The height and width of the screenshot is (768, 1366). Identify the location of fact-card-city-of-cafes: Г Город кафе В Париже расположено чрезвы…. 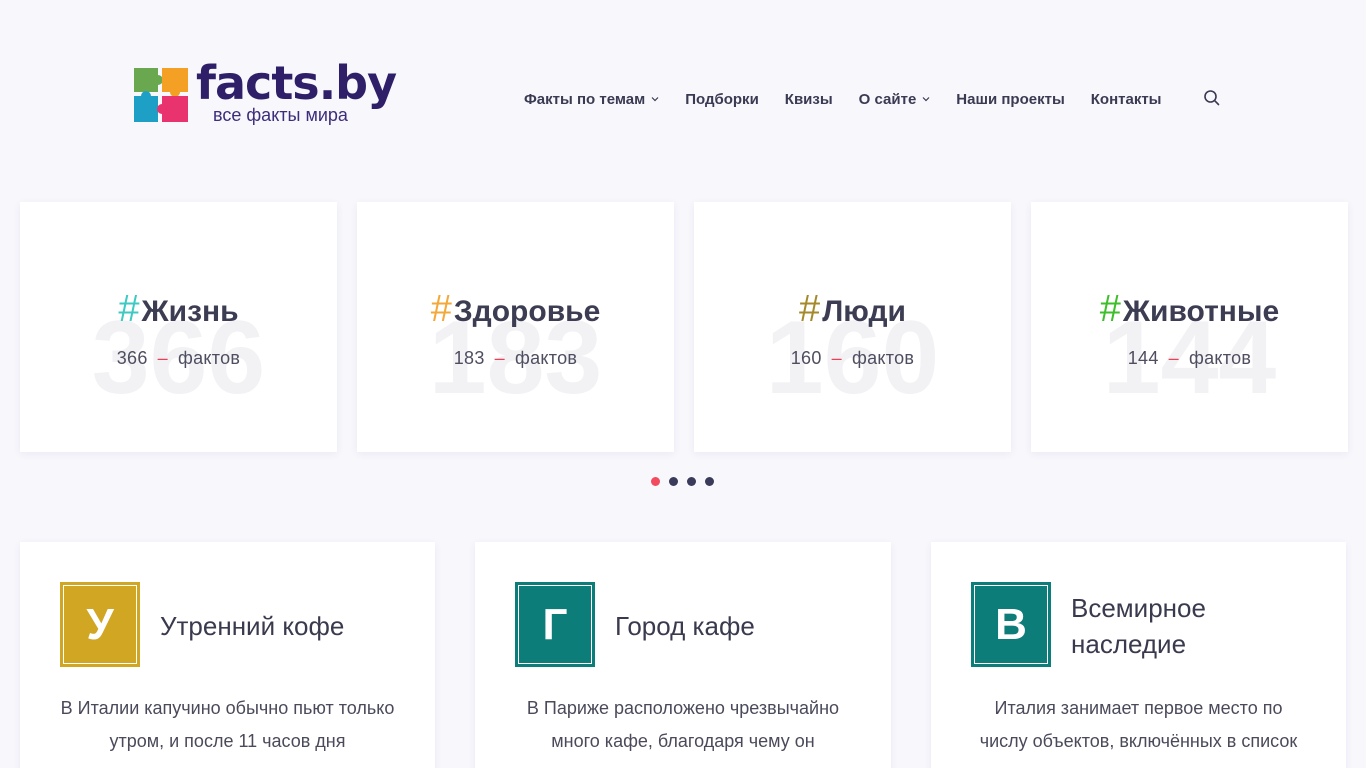
(683, 655).